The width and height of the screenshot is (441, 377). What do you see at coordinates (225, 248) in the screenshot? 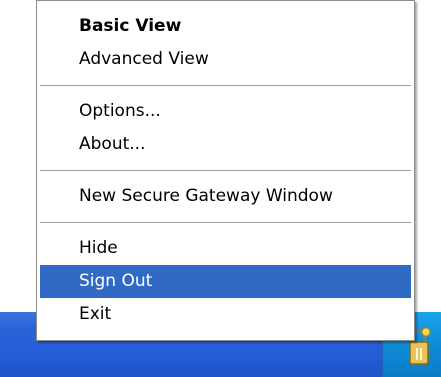
I see `menu-item-hide: Hide` at bounding box center [225, 248].